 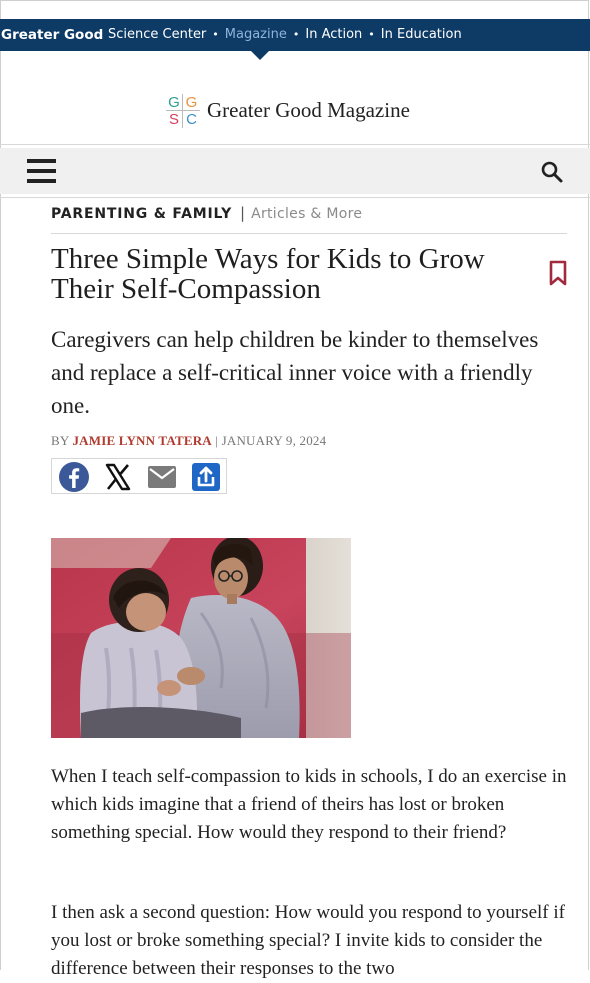 What do you see at coordinates (206, 477) in the screenshot?
I see `share-icon` at bounding box center [206, 477].